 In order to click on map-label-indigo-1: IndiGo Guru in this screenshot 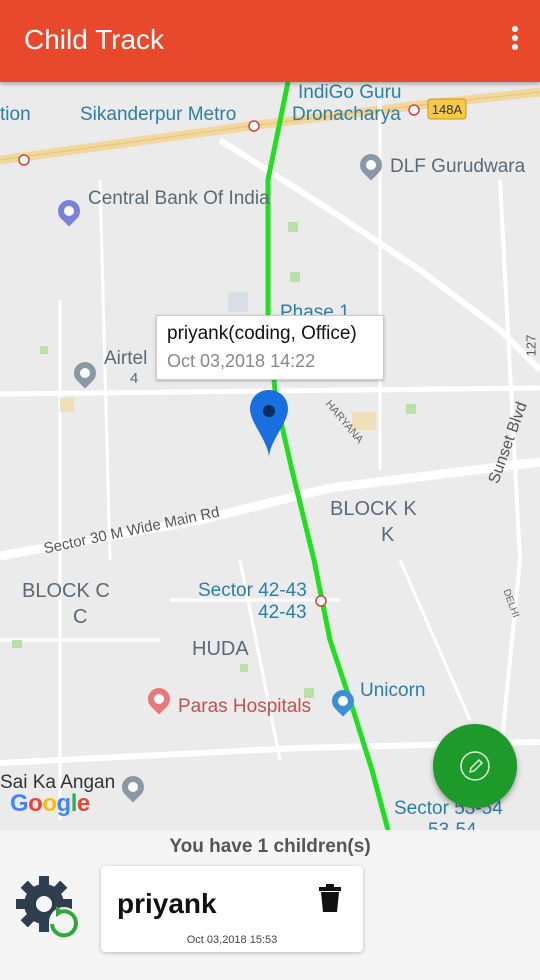, I will do `click(350, 92)`.